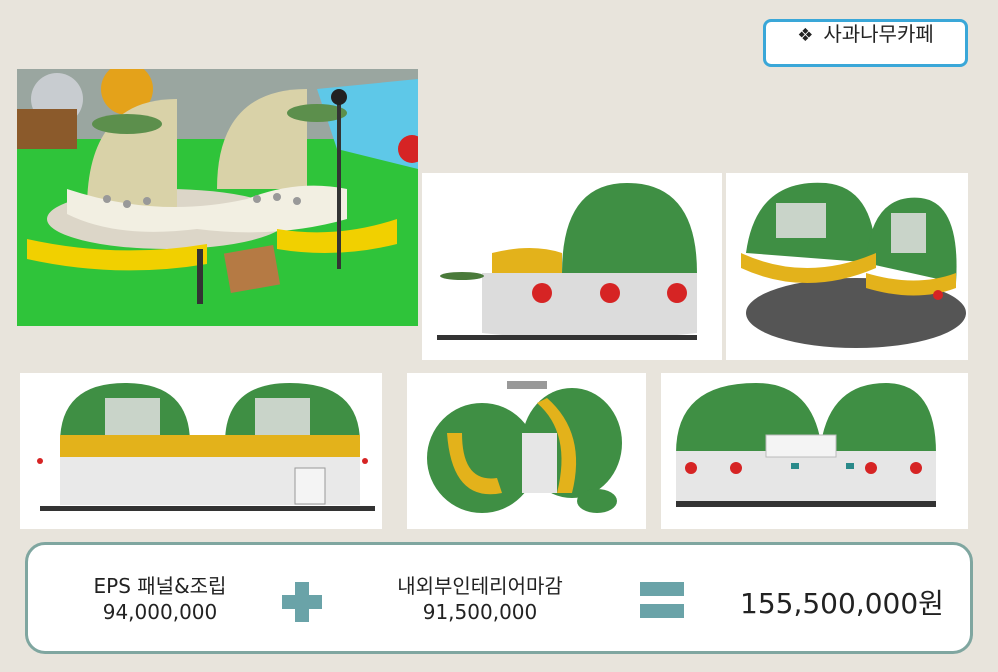 The height and width of the screenshot is (672, 998). What do you see at coordinates (160, 599) in the screenshot?
I see `eps-panel-cost: EPS 패널&조립 94,000,000` at bounding box center [160, 599].